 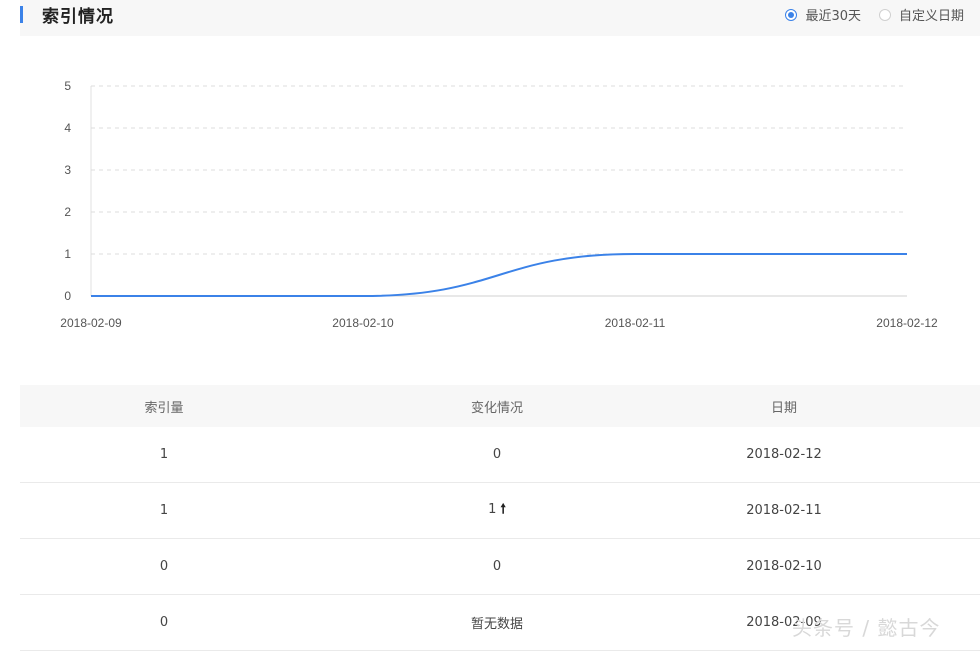 I want to click on y-tick-label: 0, so click(x=67, y=296).